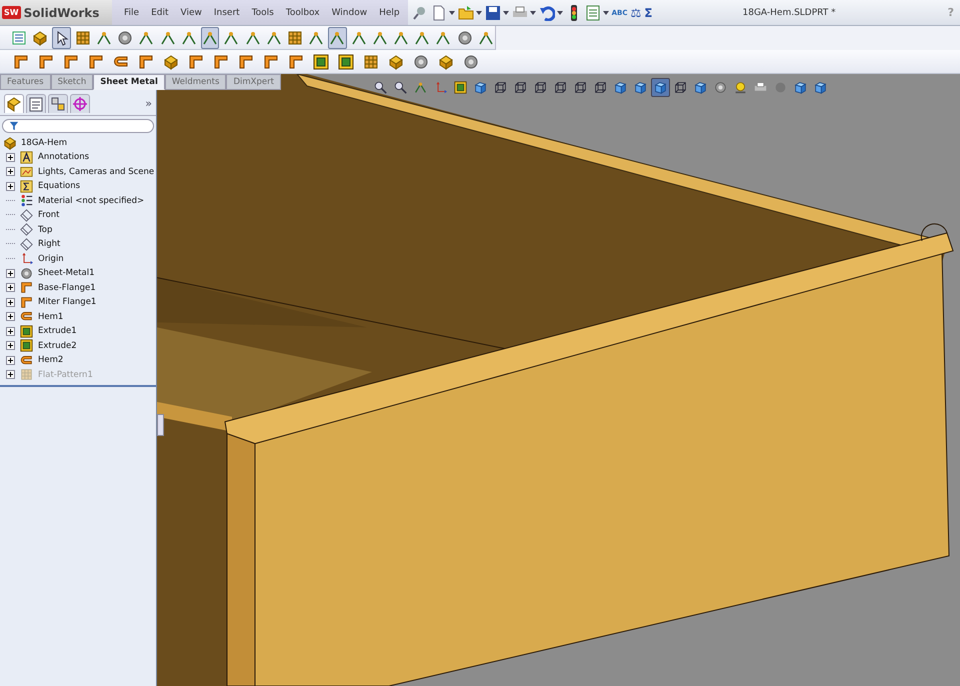 The image size is (960, 686). Describe the element at coordinates (159, 13) in the screenshot. I see `menu-item: Edit` at that location.